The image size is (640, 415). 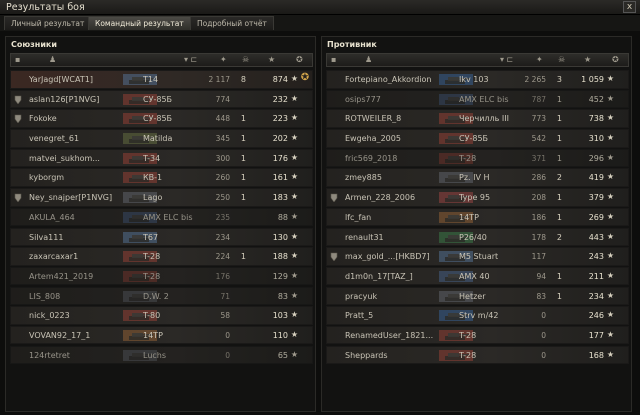 What do you see at coordinates (477, 236) in the screenshot?
I see `player-row: renault31 P26/40 178 2 443 ★` at bounding box center [477, 236].